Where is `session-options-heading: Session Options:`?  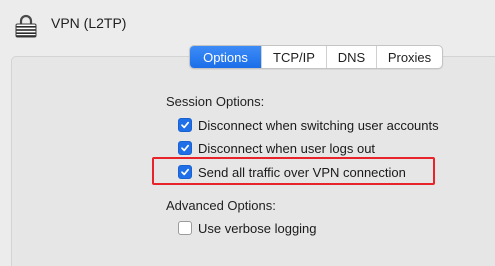 session-options-heading: Session Options: is located at coordinates (215, 101).